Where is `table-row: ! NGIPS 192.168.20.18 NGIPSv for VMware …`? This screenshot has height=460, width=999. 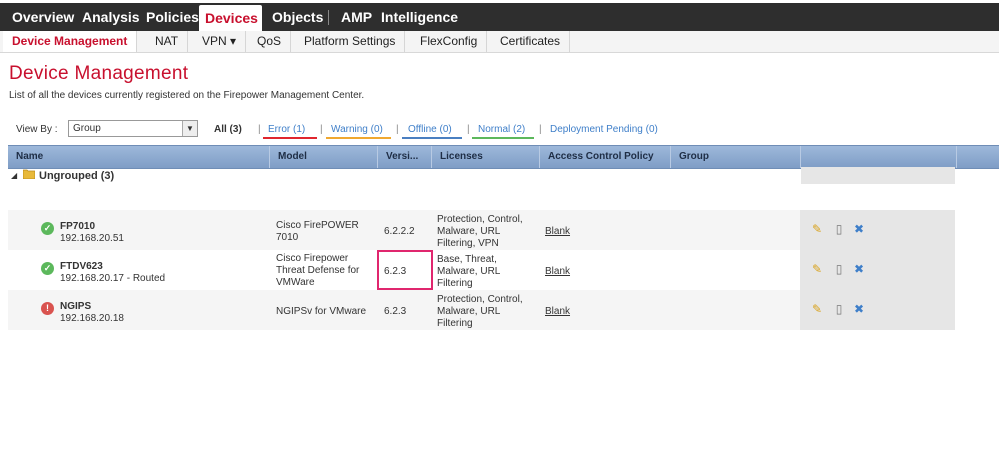 table-row: ! NGIPS 192.168.20.18 NGIPSv for VMware … is located at coordinates (481, 310).